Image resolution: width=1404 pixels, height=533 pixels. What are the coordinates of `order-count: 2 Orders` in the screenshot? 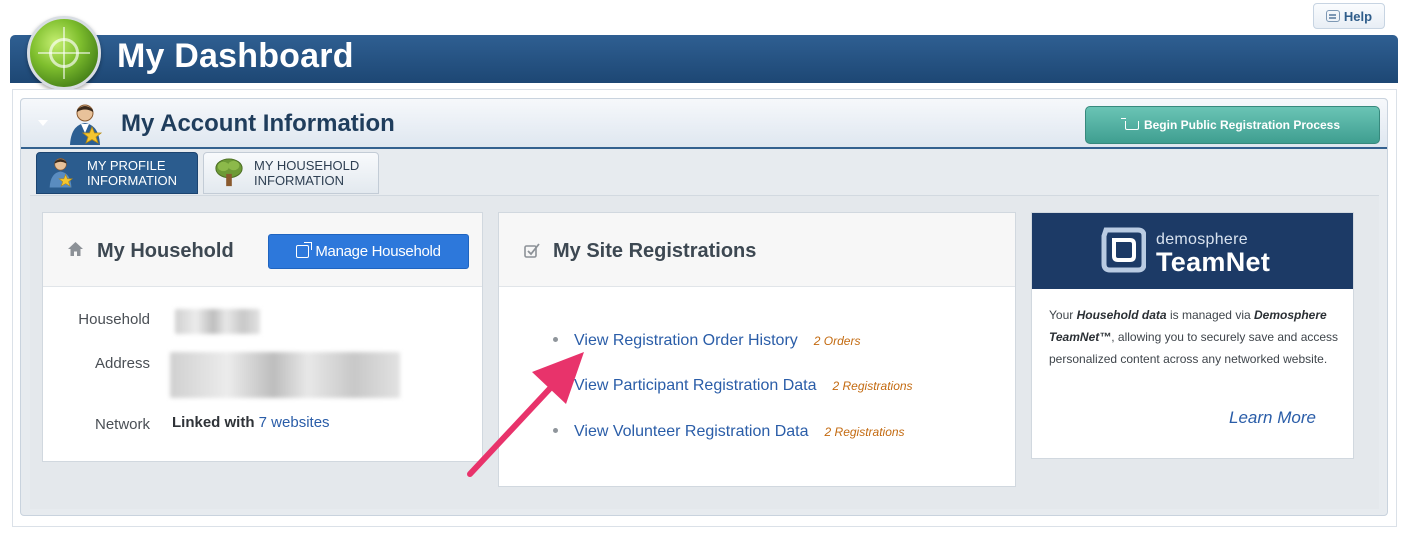 It's located at (837, 341).